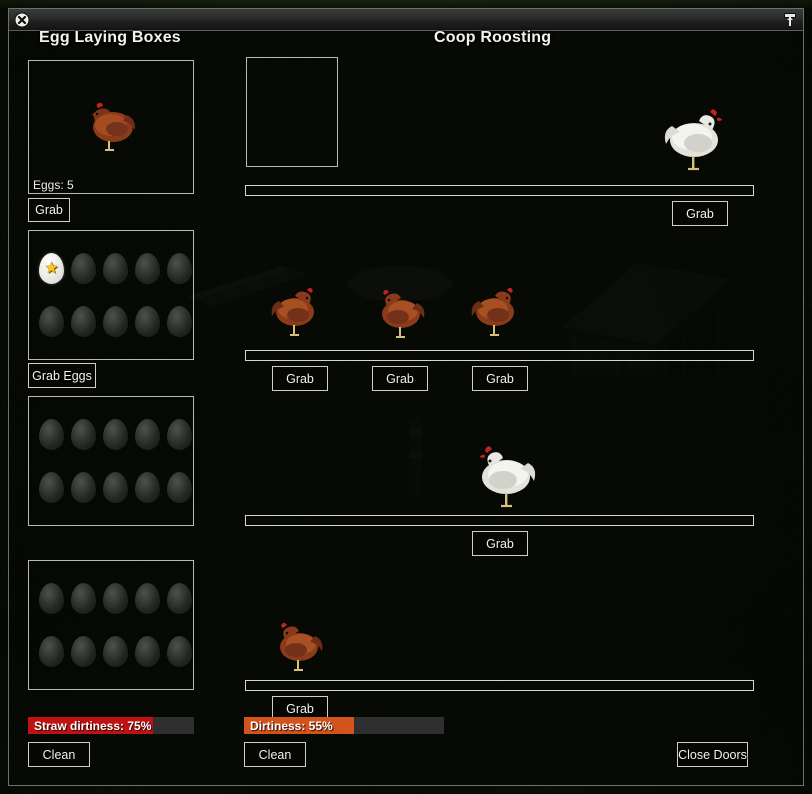  I want to click on window-titlebar, so click(406, 20).